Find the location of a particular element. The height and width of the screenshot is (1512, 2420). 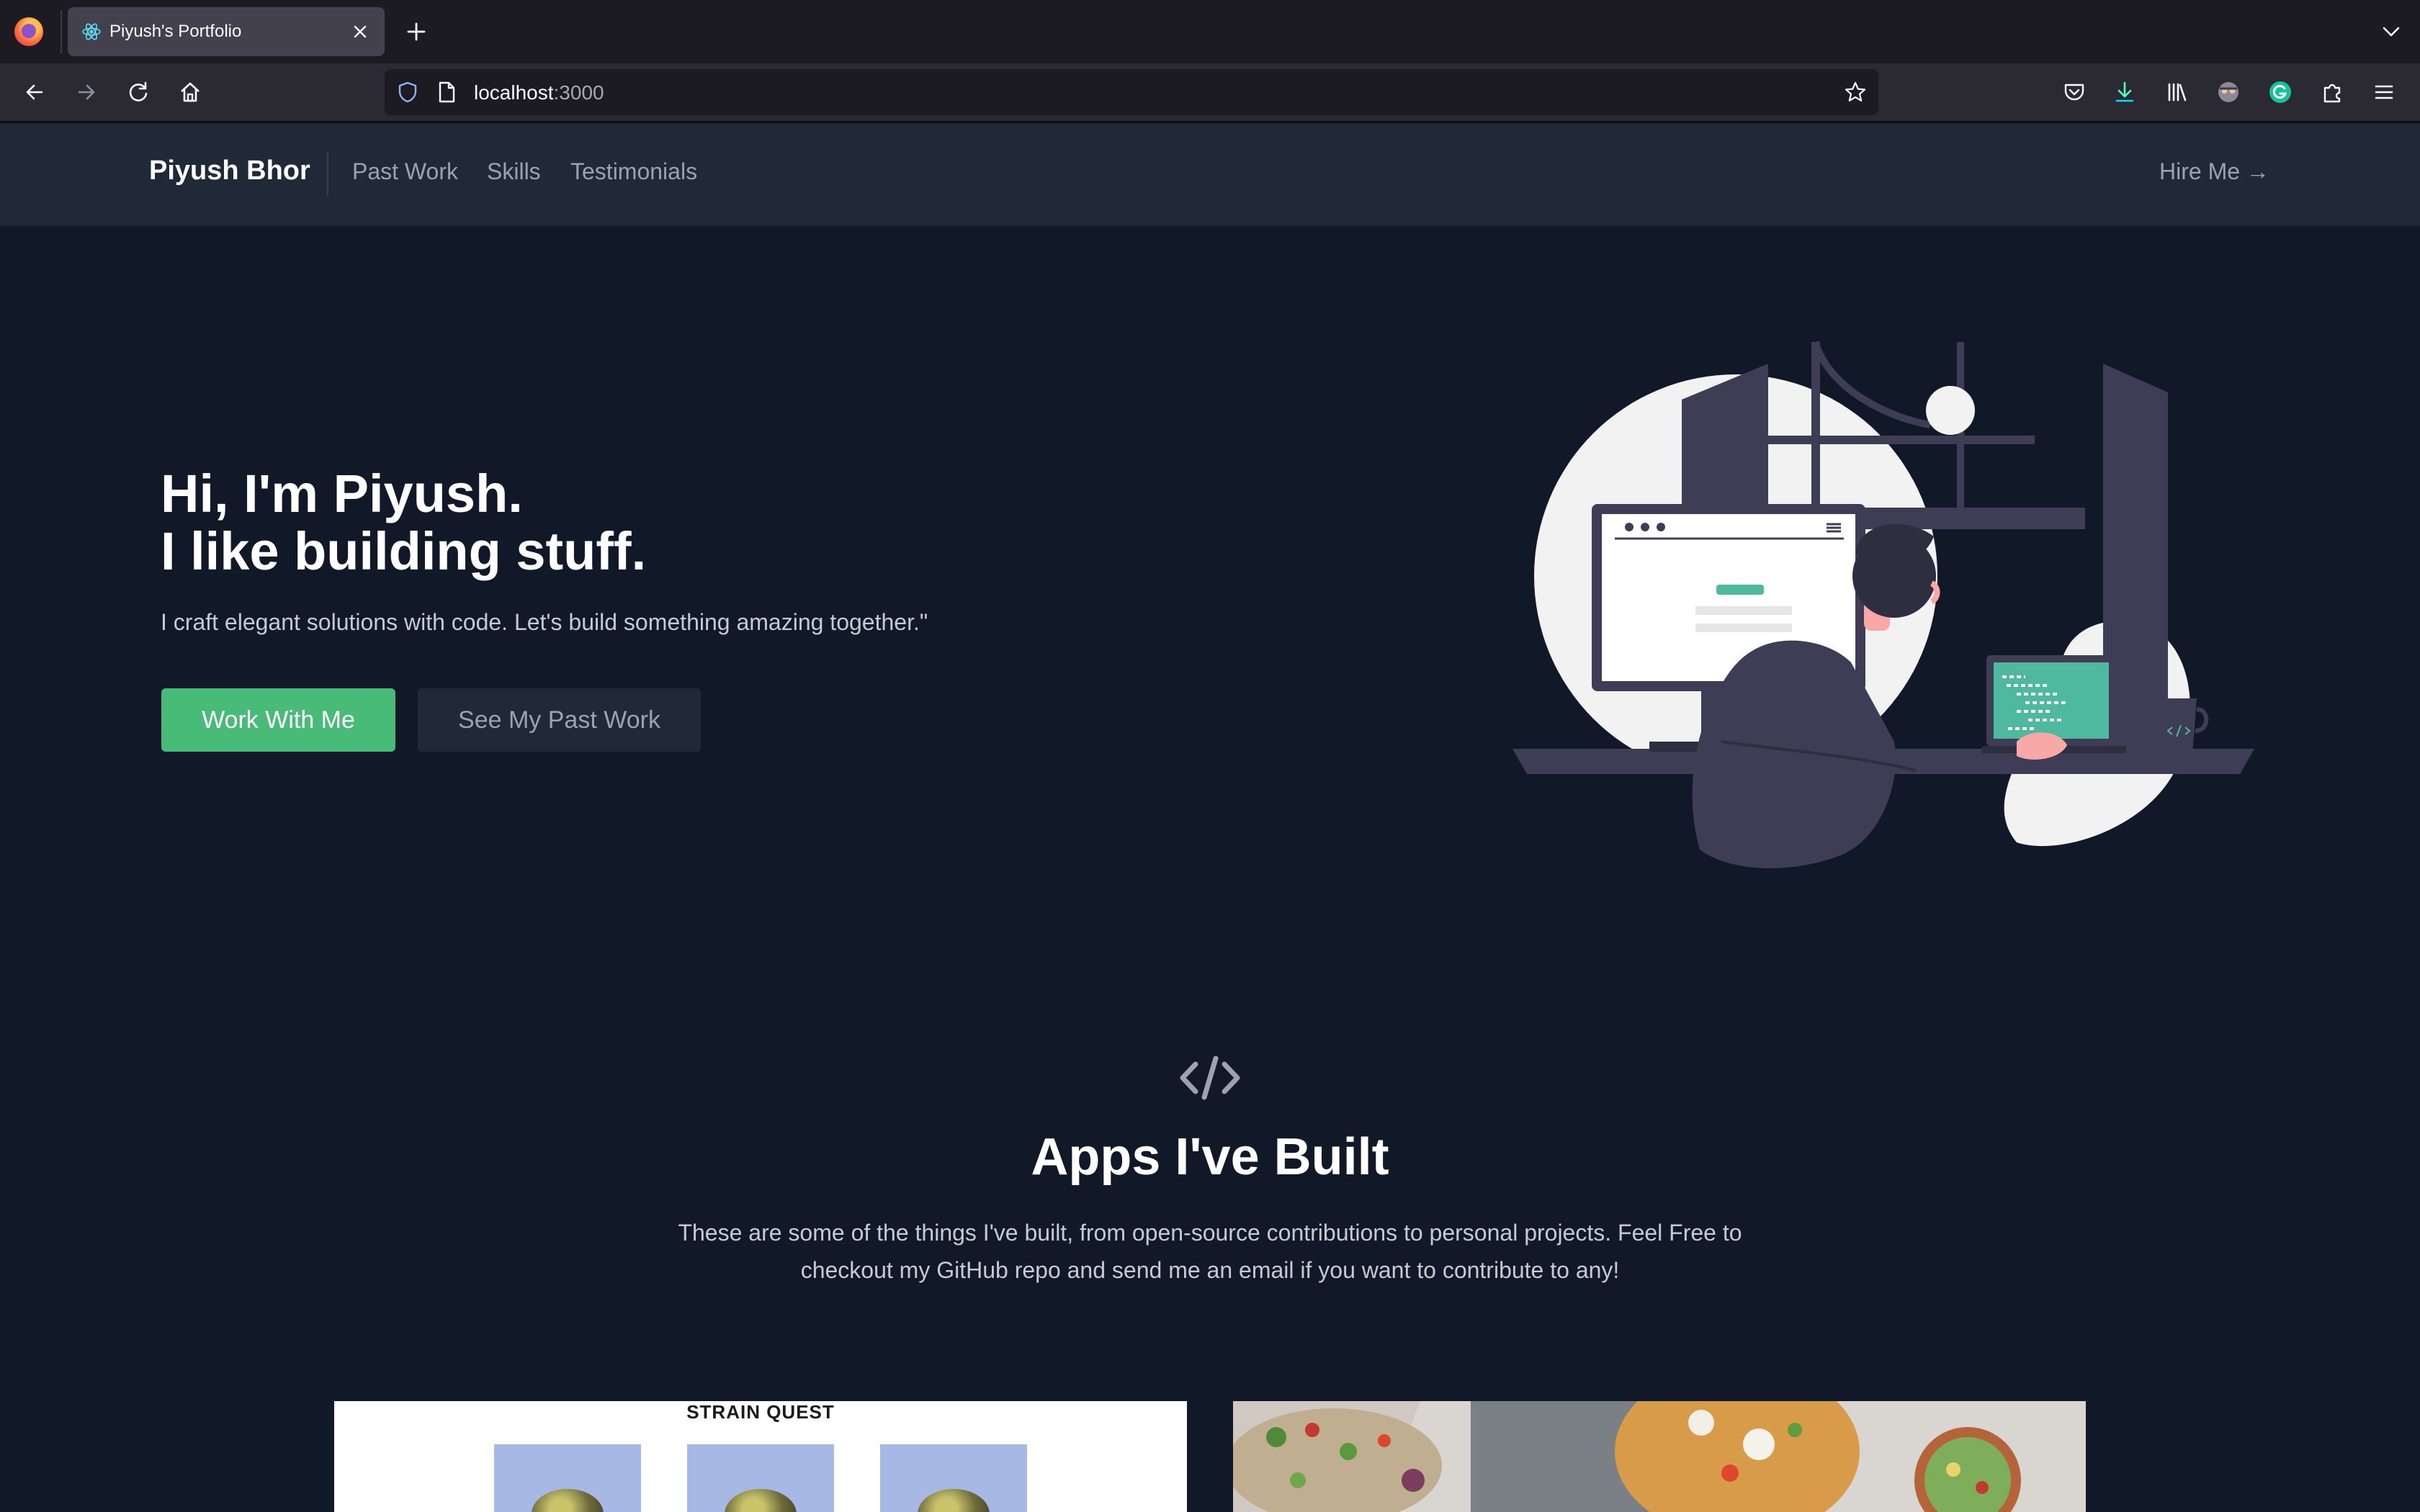

tab-title: Piyush's Portfolio is located at coordinates (175, 31).